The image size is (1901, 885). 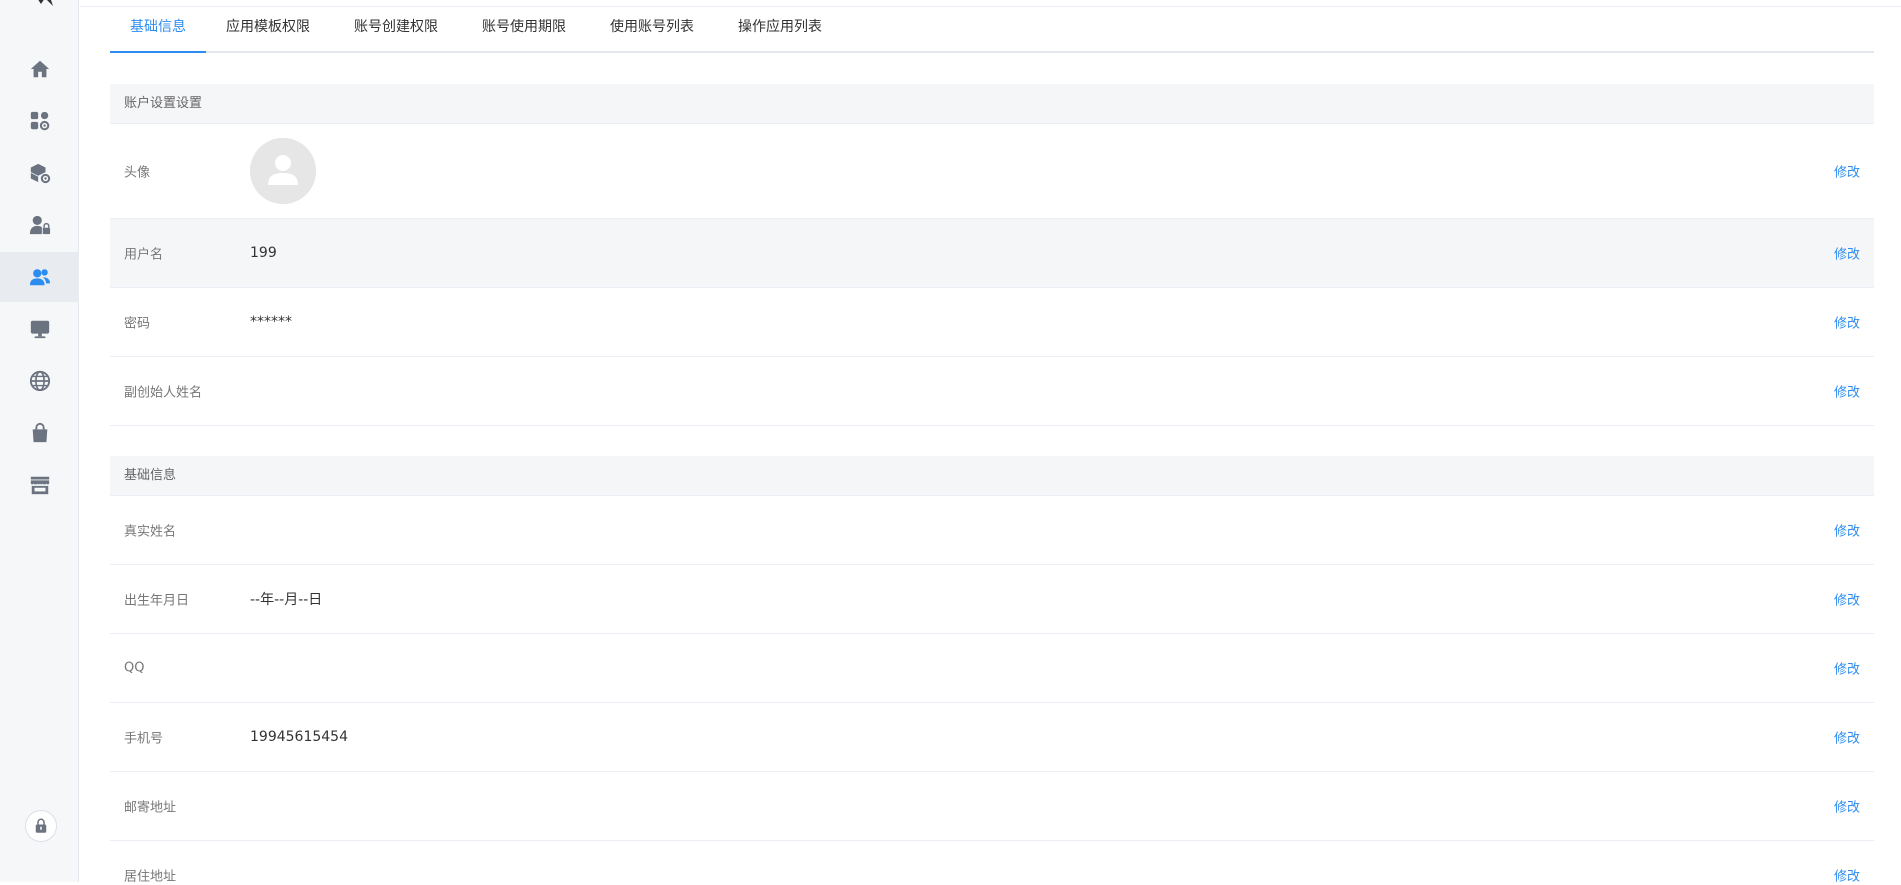 I want to click on edit-phone-link: 修改, so click(x=1847, y=737).